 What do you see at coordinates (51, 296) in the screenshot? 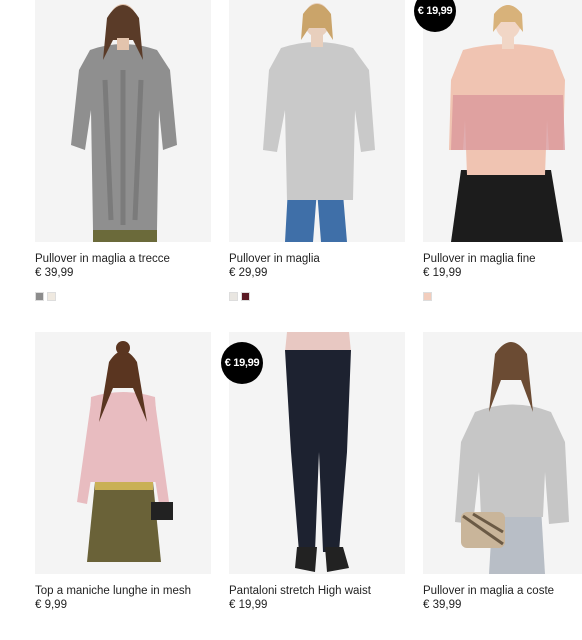
I see `color-swatch-cream` at bounding box center [51, 296].